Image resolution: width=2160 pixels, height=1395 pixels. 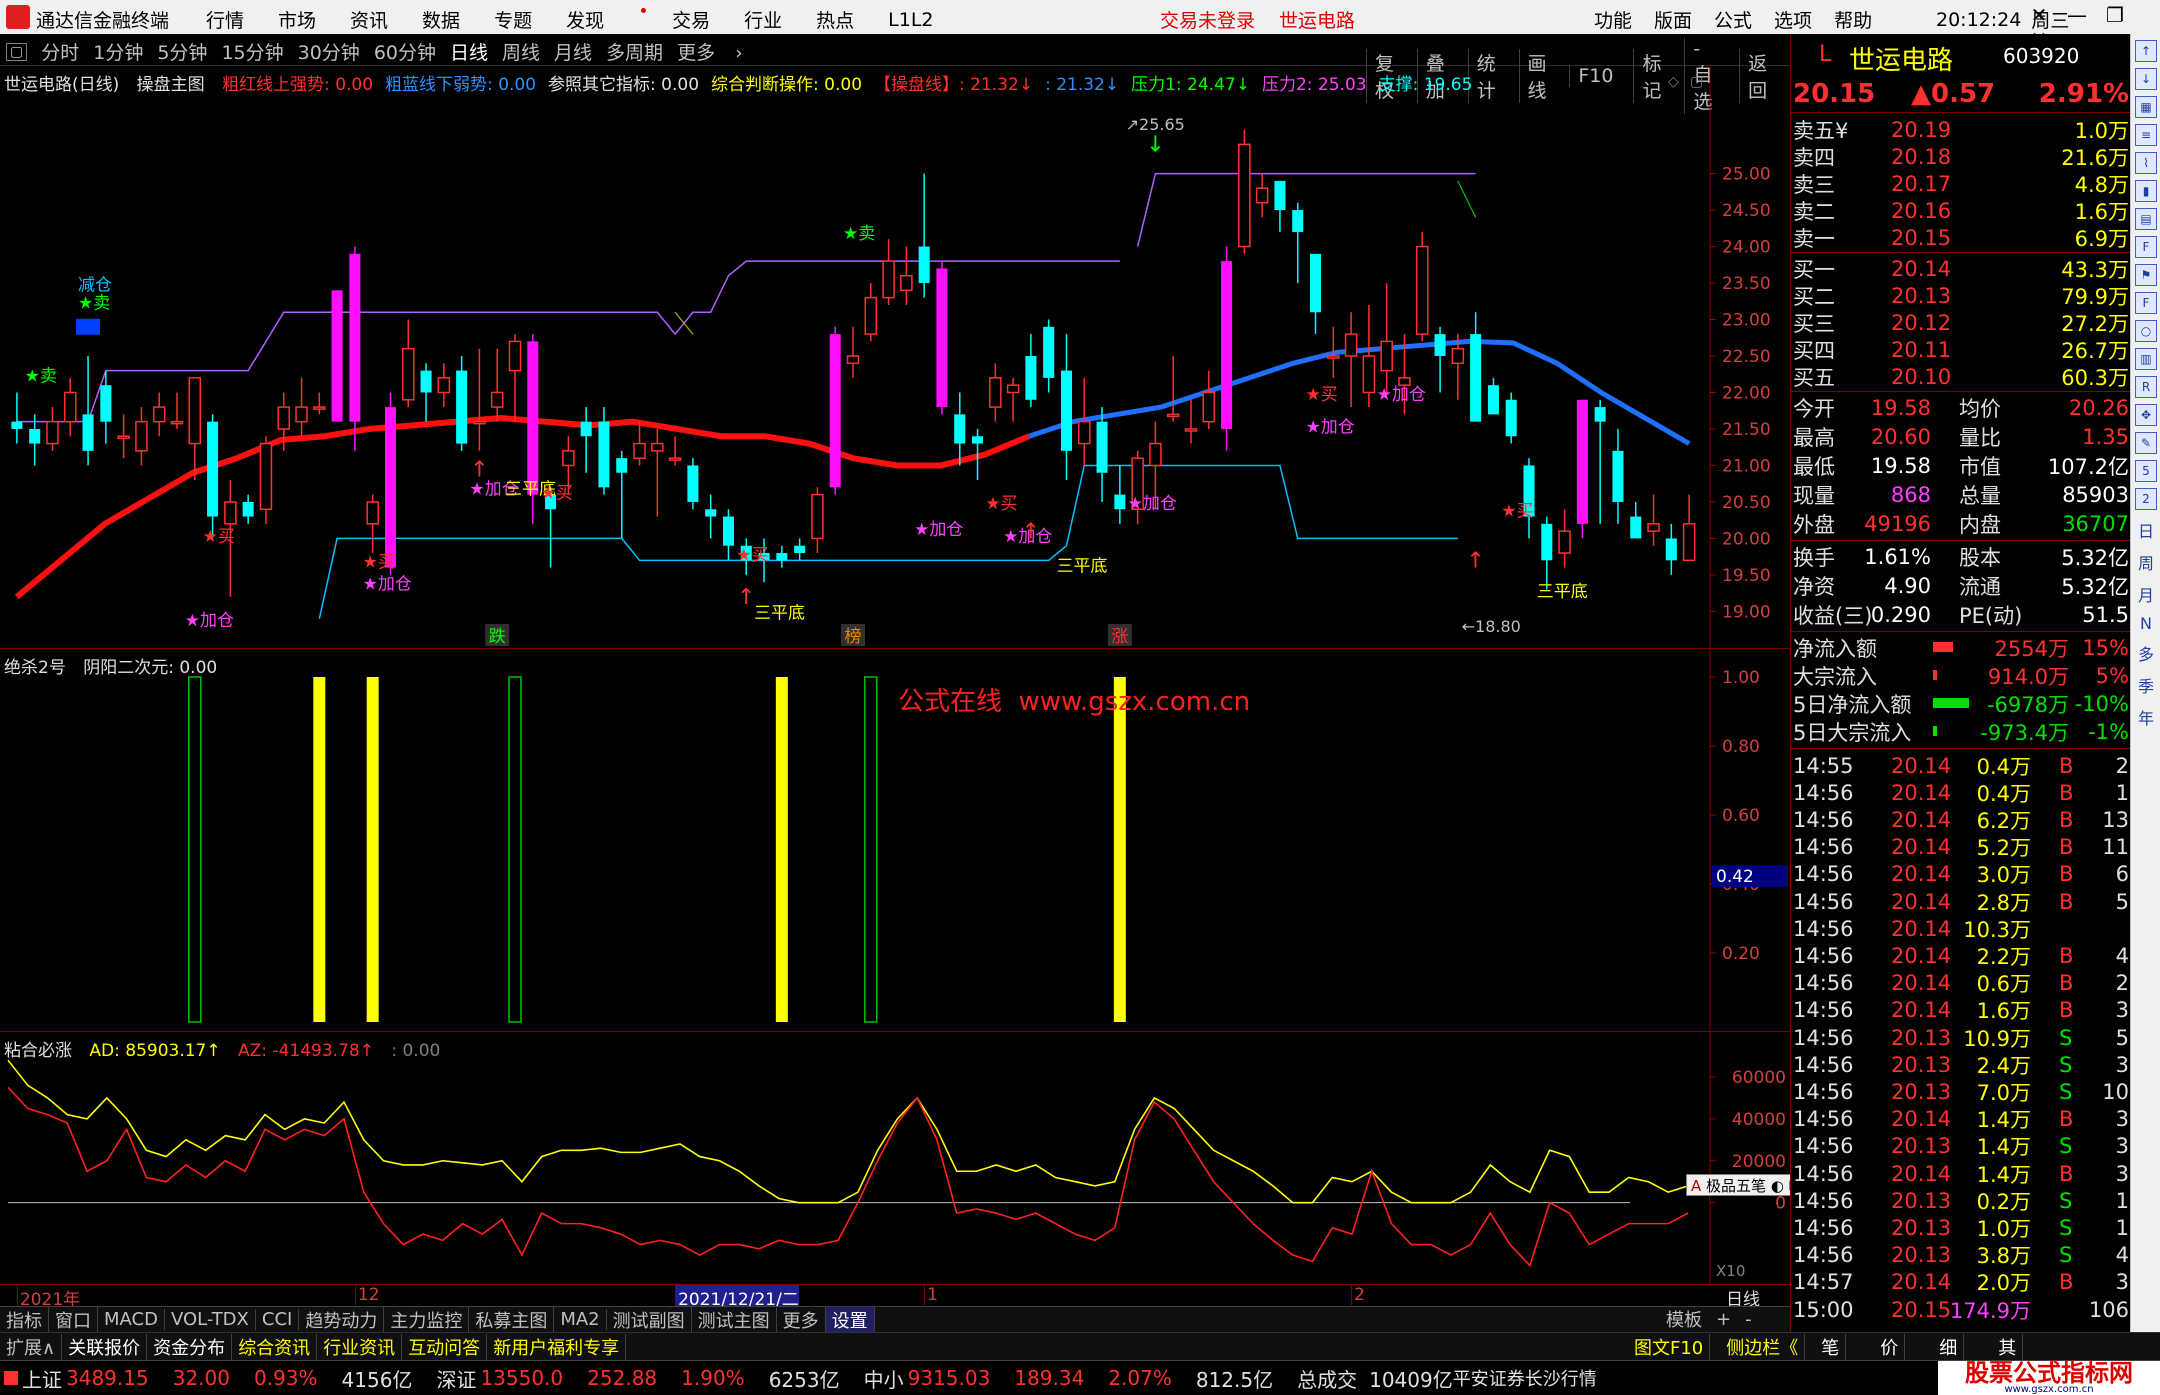 What do you see at coordinates (1831, 1347) in the screenshot?
I see `info-right-tab-2: 笔` at bounding box center [1831, 1347].